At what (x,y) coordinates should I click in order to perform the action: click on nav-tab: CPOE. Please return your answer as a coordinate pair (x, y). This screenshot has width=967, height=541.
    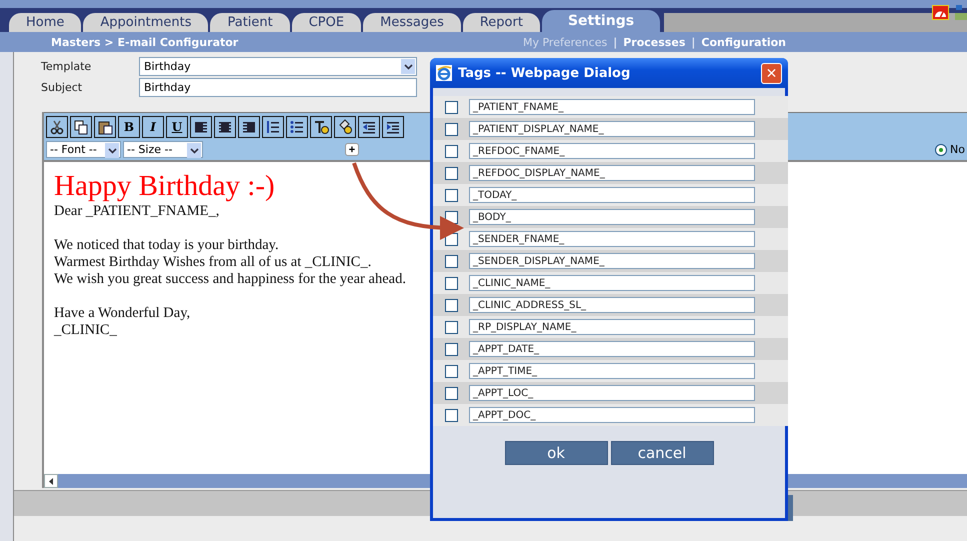
    Looking at the image, I should click on (327, 22).